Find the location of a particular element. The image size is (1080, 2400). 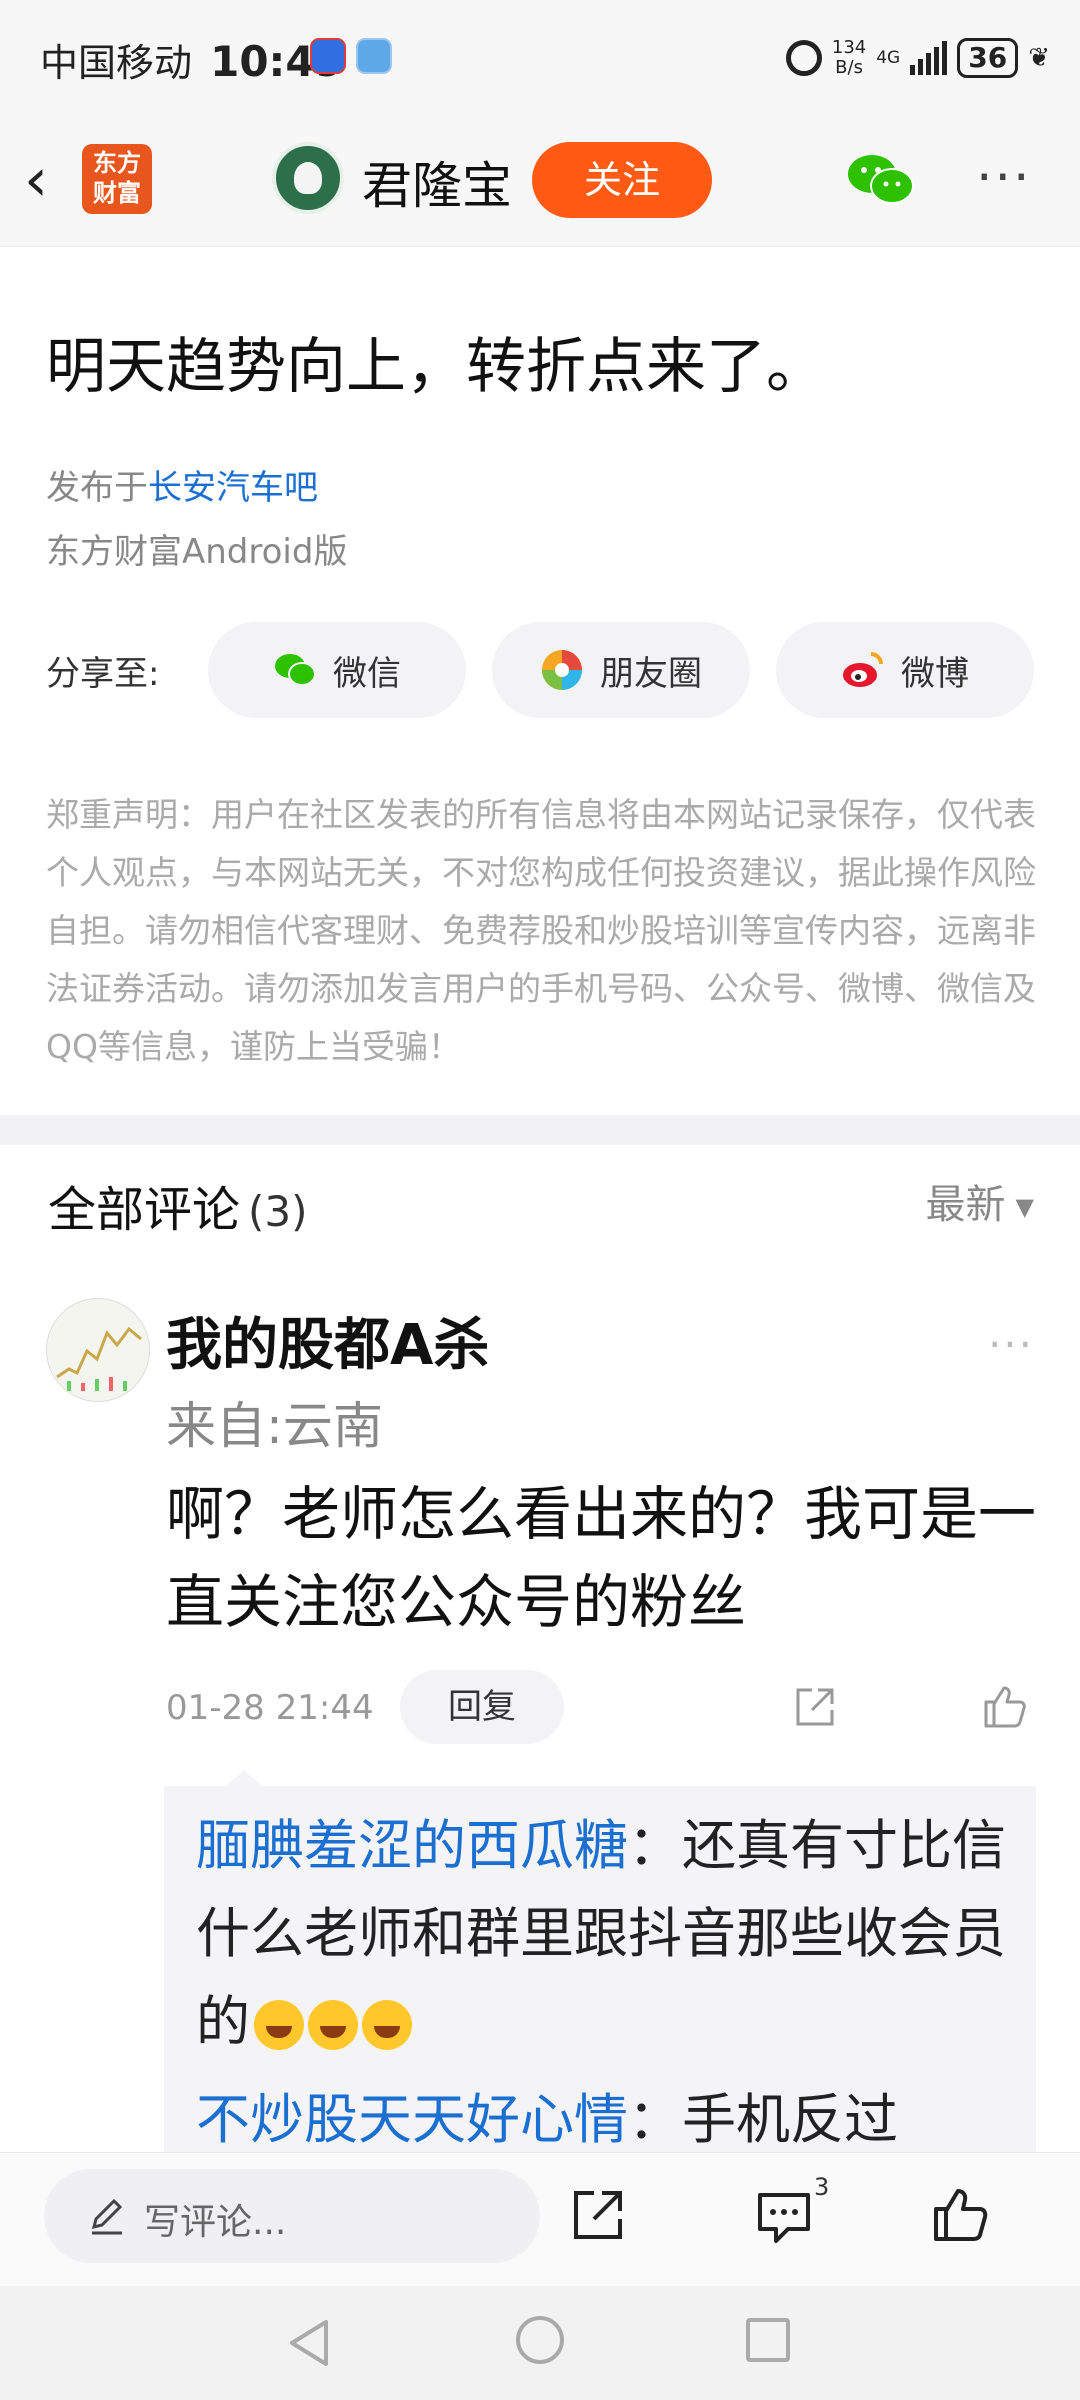

reply-text: ：手机反过 is located at coordinates (763, 2119).